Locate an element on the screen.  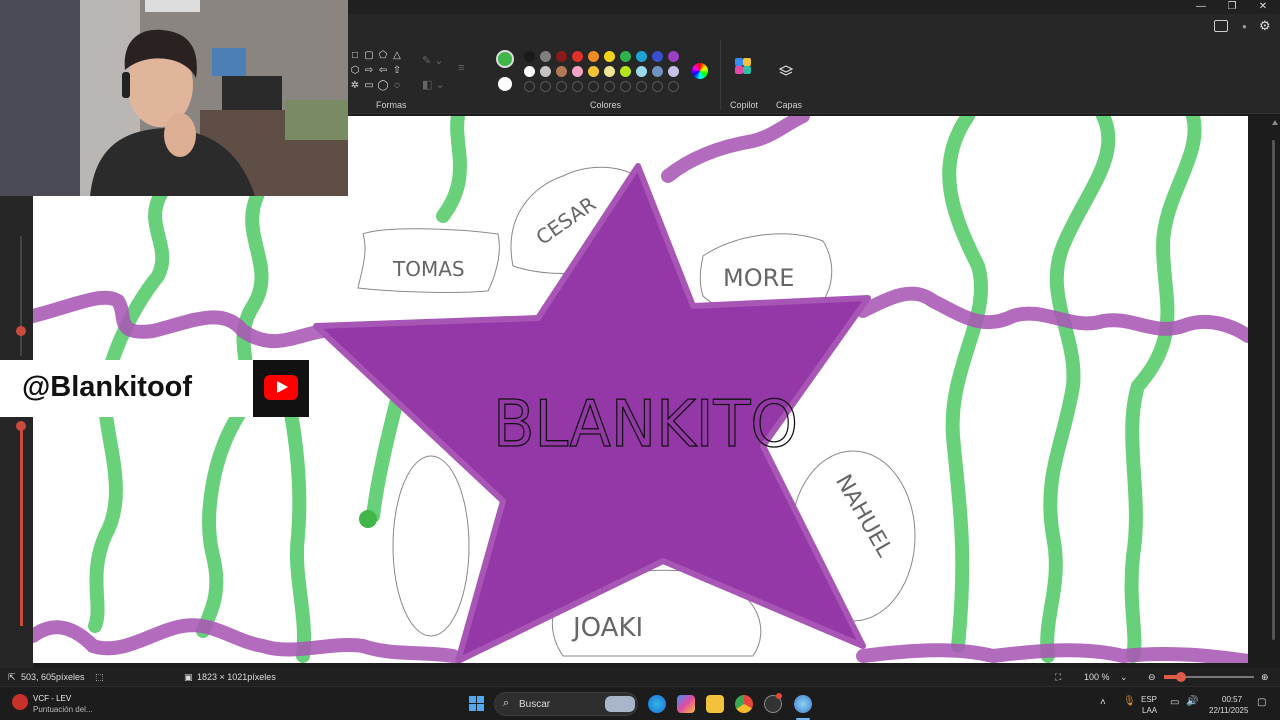
channel-handle-text: @Blankitoof is located at coordinates (107, 387).